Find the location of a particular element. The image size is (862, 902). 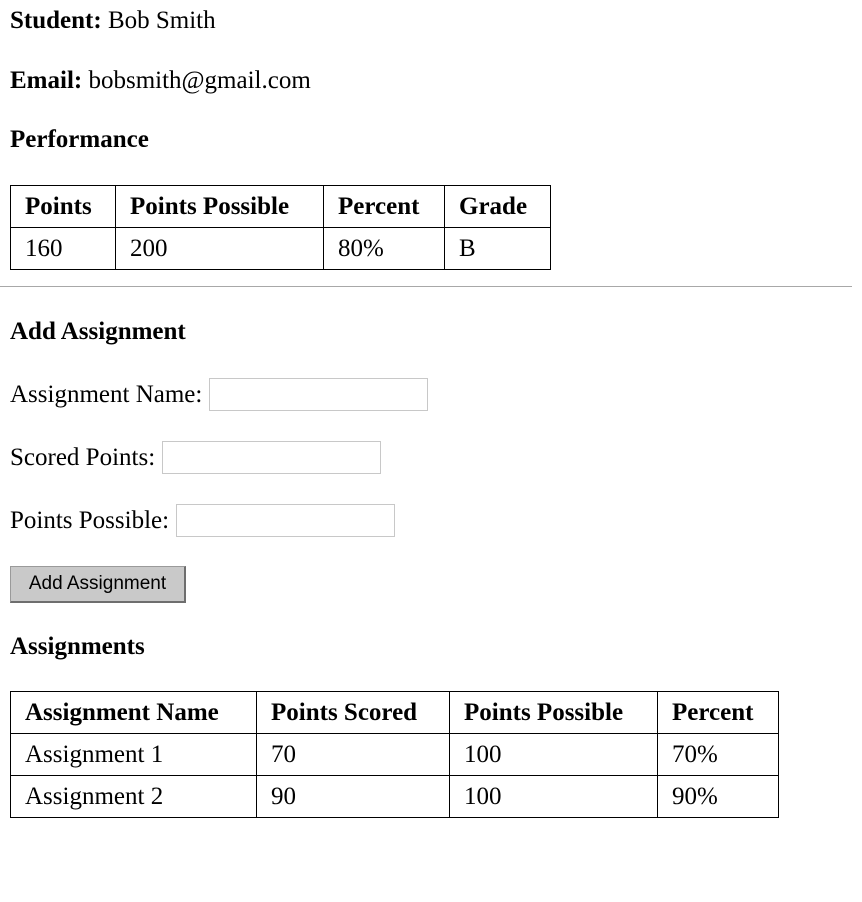

performance-header-points-possible: Points Possible is located at coordinates (219, 206).